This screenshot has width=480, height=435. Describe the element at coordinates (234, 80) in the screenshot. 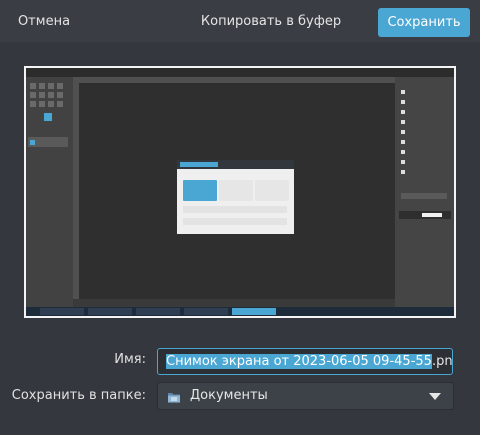

I see `preview-ruler-horizontal` at that location.